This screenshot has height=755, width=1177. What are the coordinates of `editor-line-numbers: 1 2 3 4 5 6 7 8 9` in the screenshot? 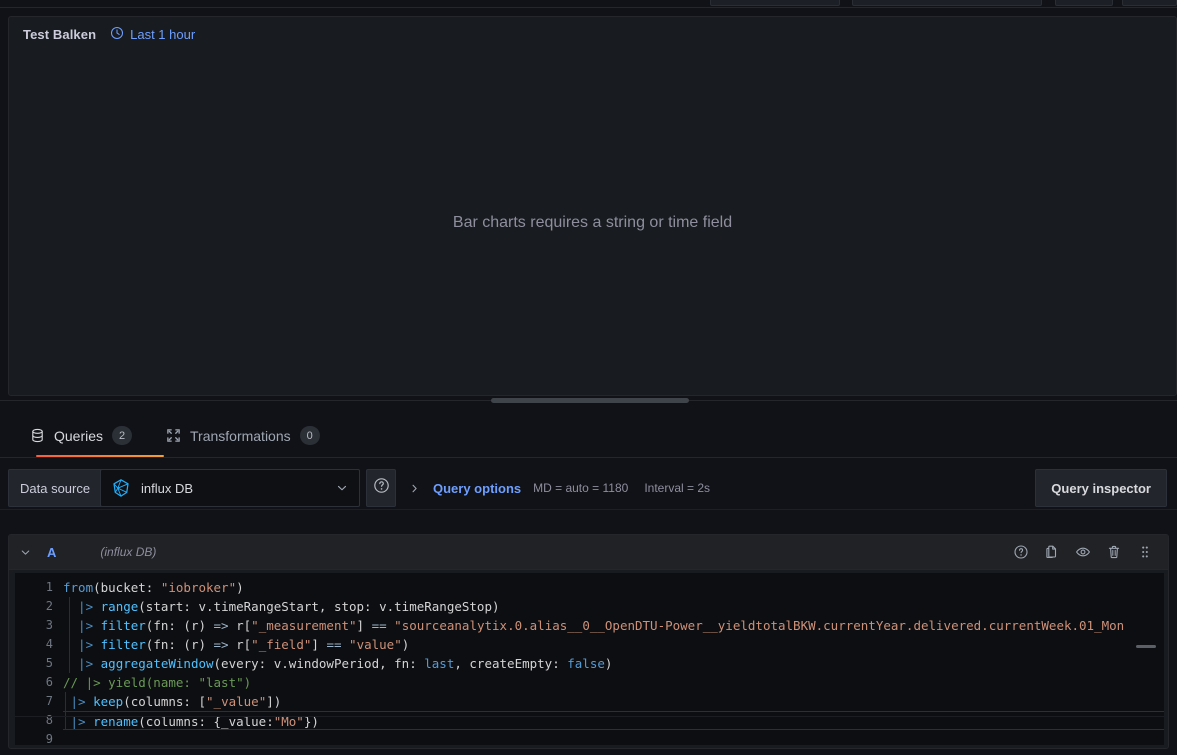 It's located at (39, 659).